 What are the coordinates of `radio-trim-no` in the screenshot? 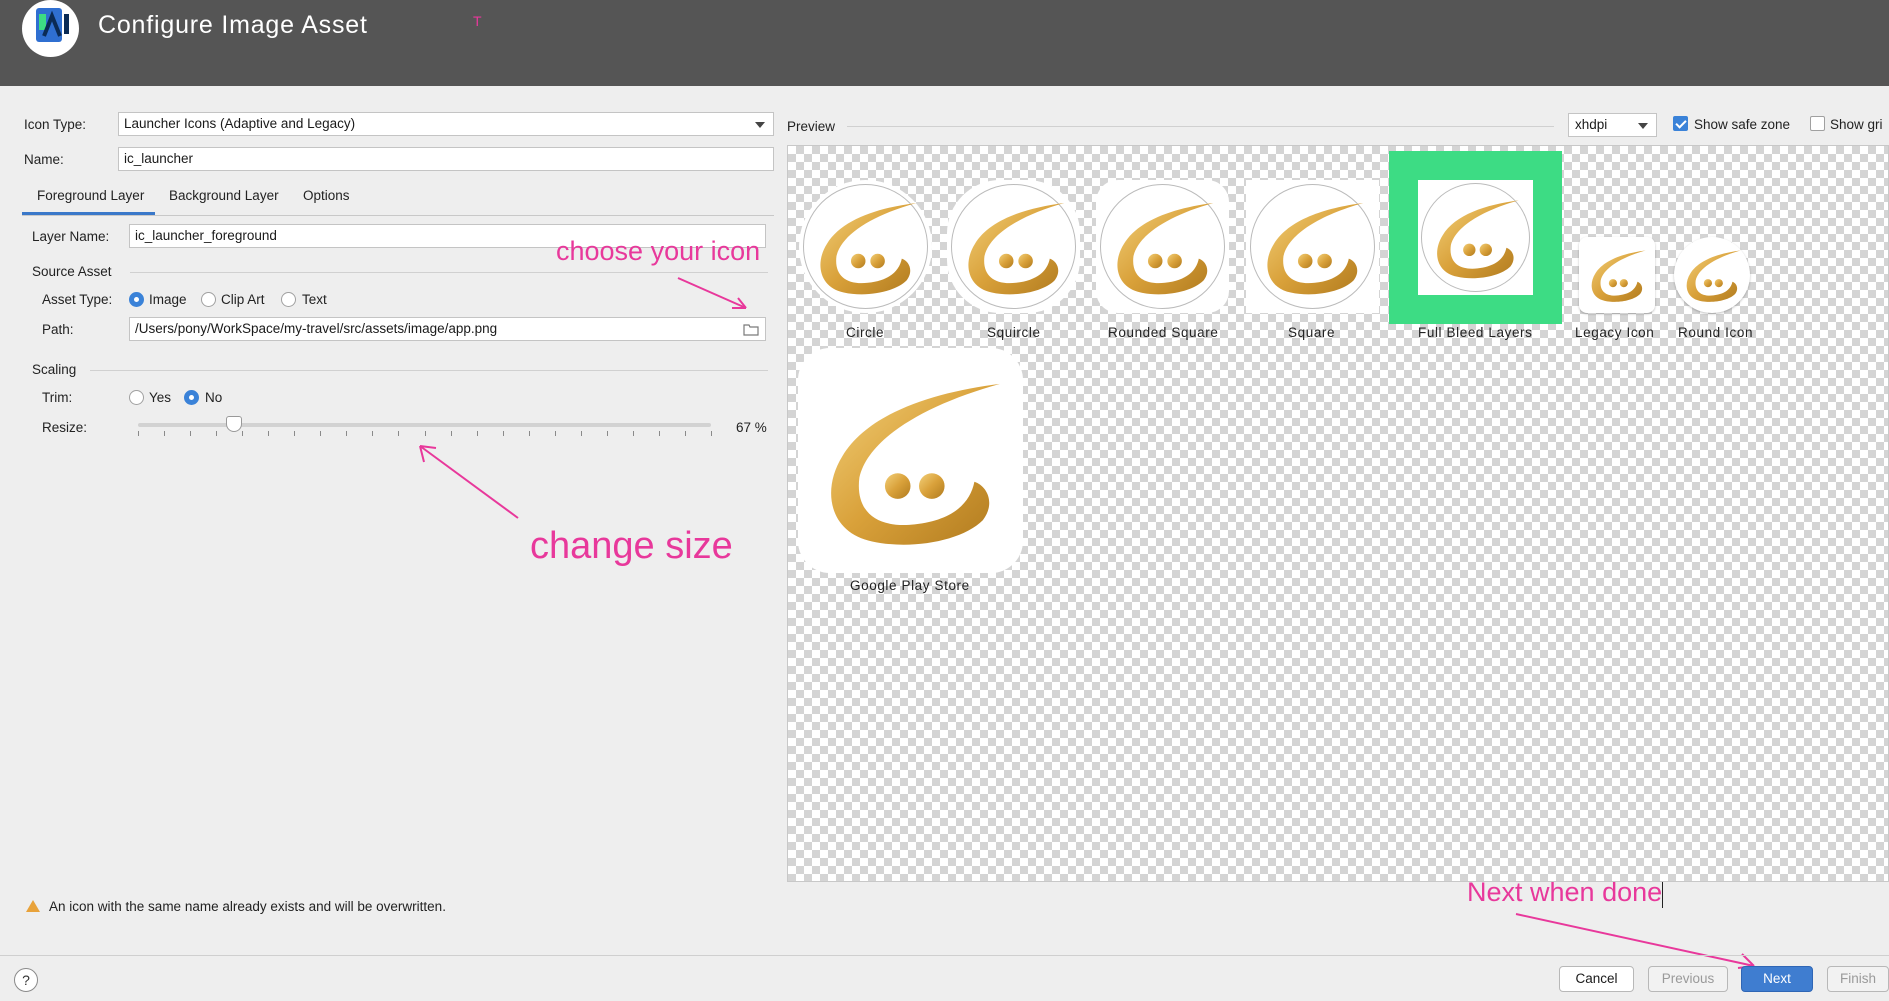 It's located at (191, 397).